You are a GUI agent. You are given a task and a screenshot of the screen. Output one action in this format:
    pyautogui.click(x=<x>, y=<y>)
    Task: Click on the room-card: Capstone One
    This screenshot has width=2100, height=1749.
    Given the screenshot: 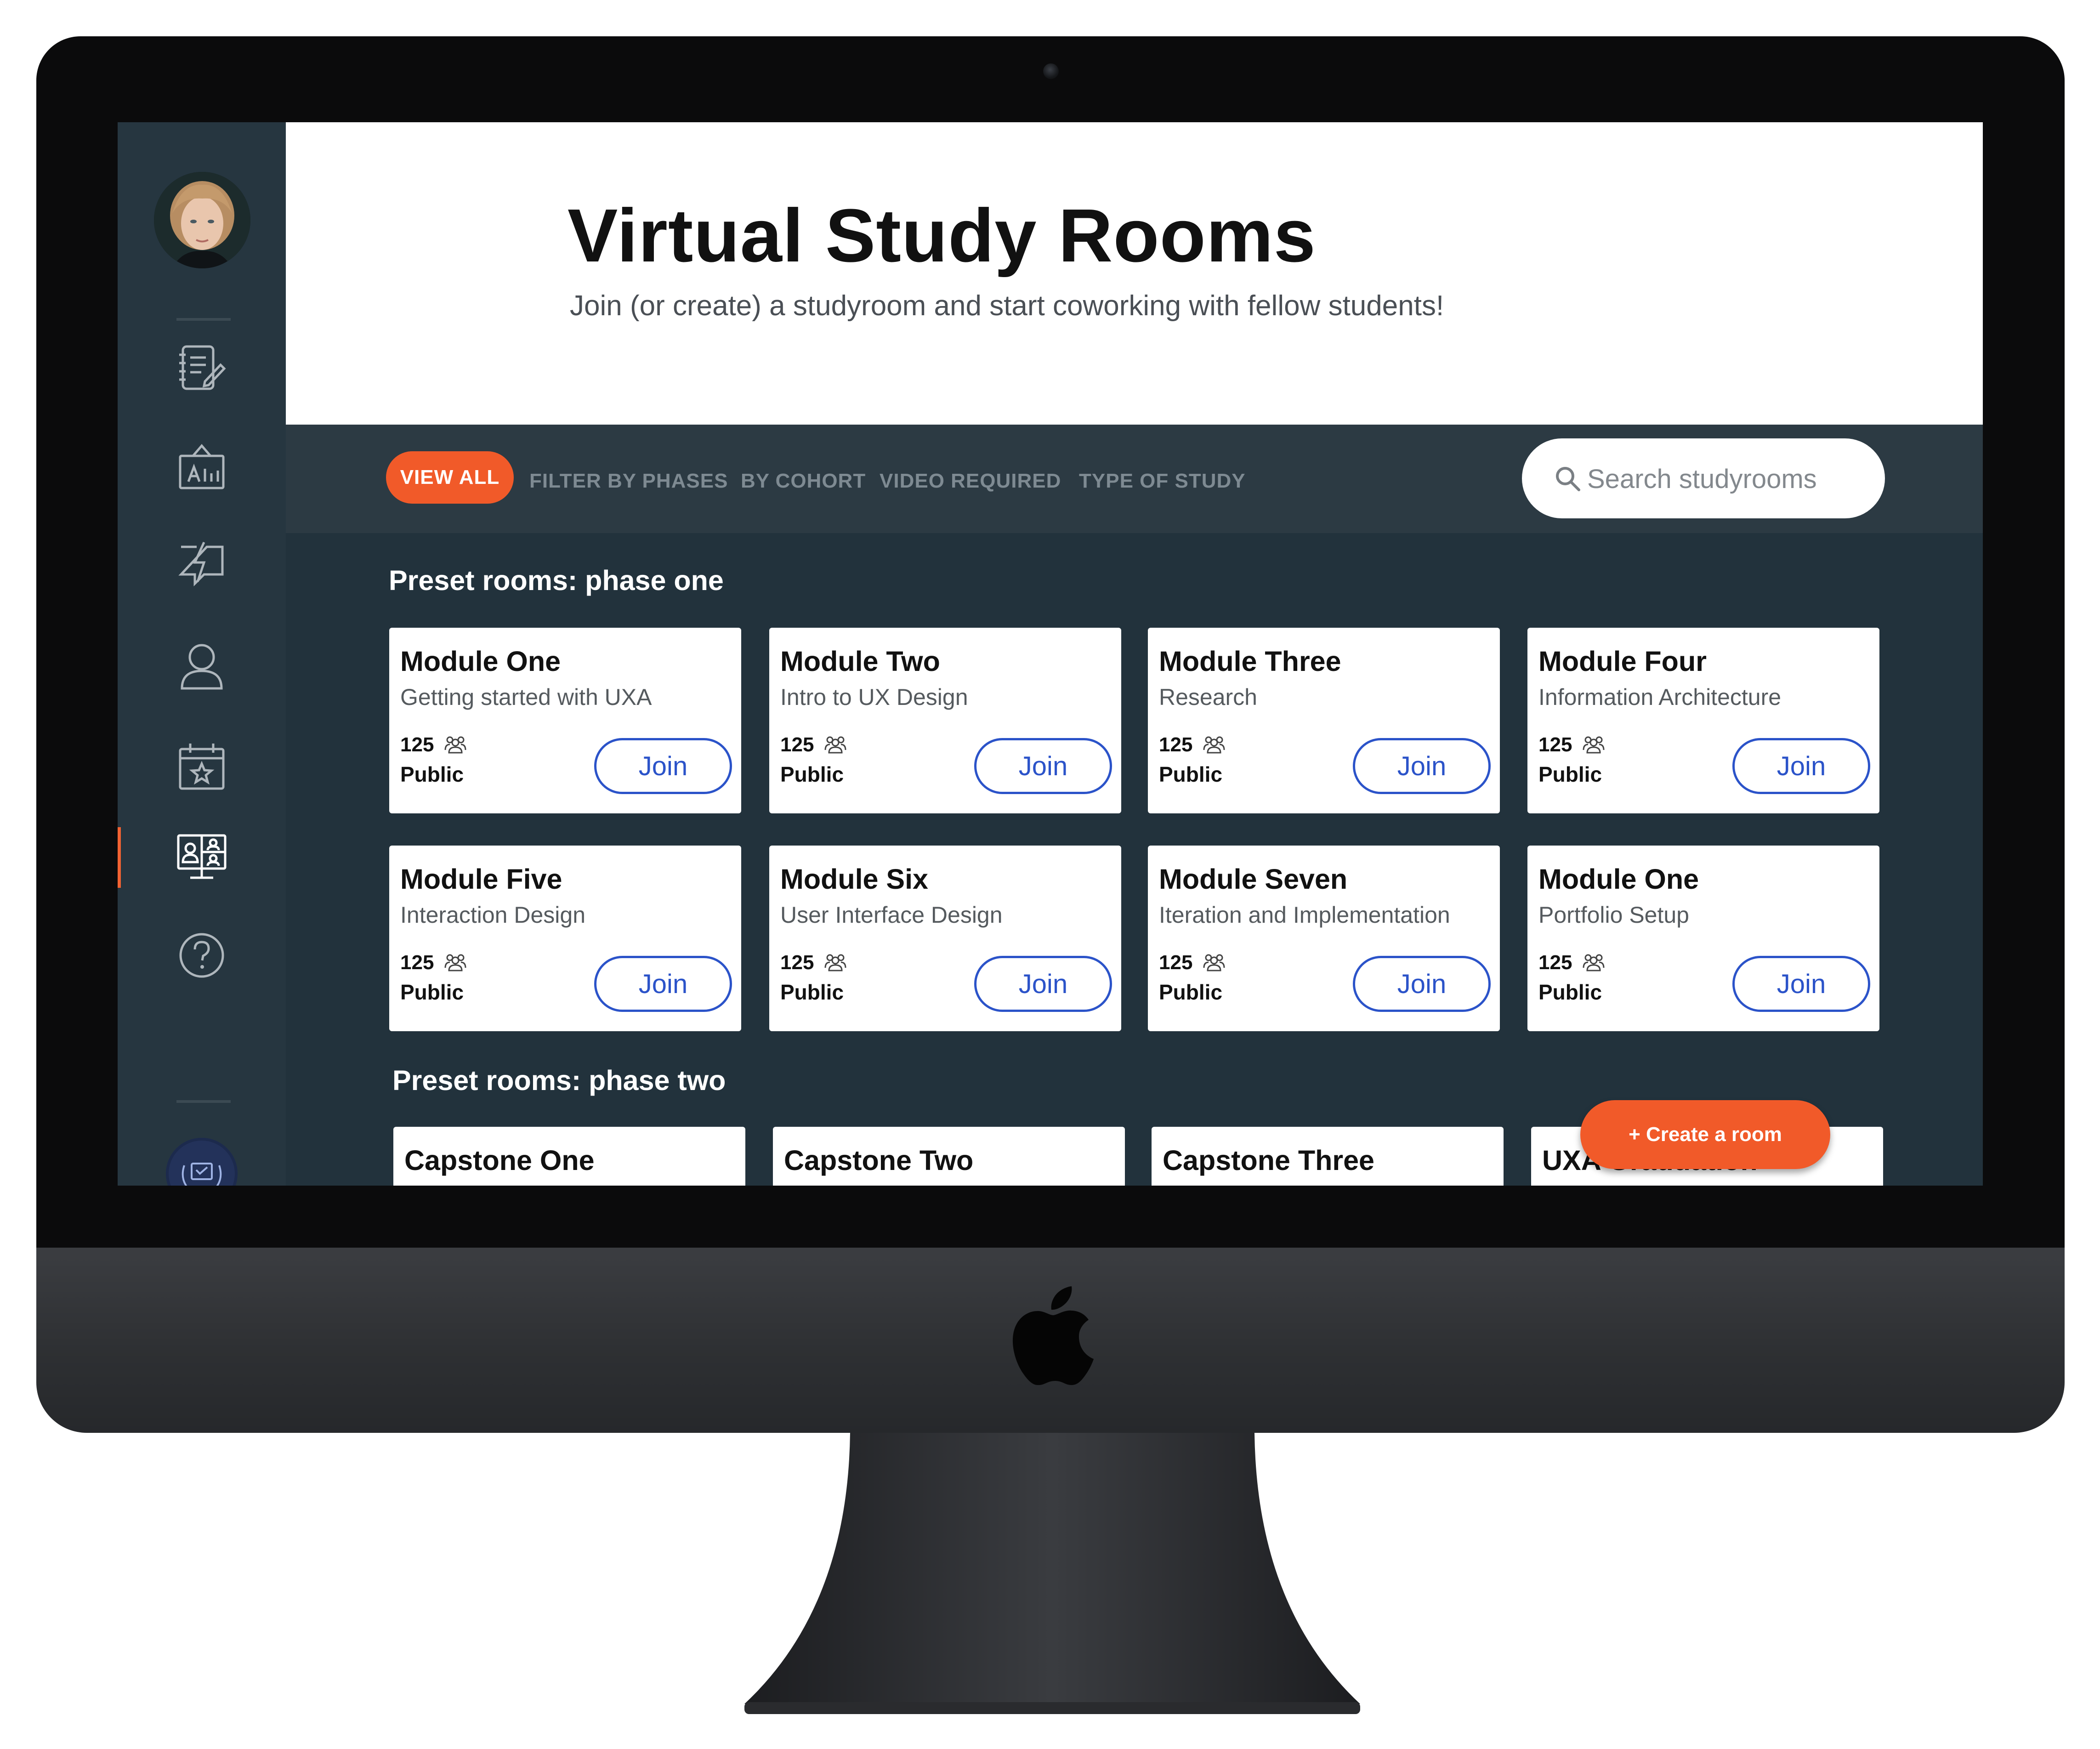 What is the action you would take?
    pyautogui.click(x=569, y=1156)
    